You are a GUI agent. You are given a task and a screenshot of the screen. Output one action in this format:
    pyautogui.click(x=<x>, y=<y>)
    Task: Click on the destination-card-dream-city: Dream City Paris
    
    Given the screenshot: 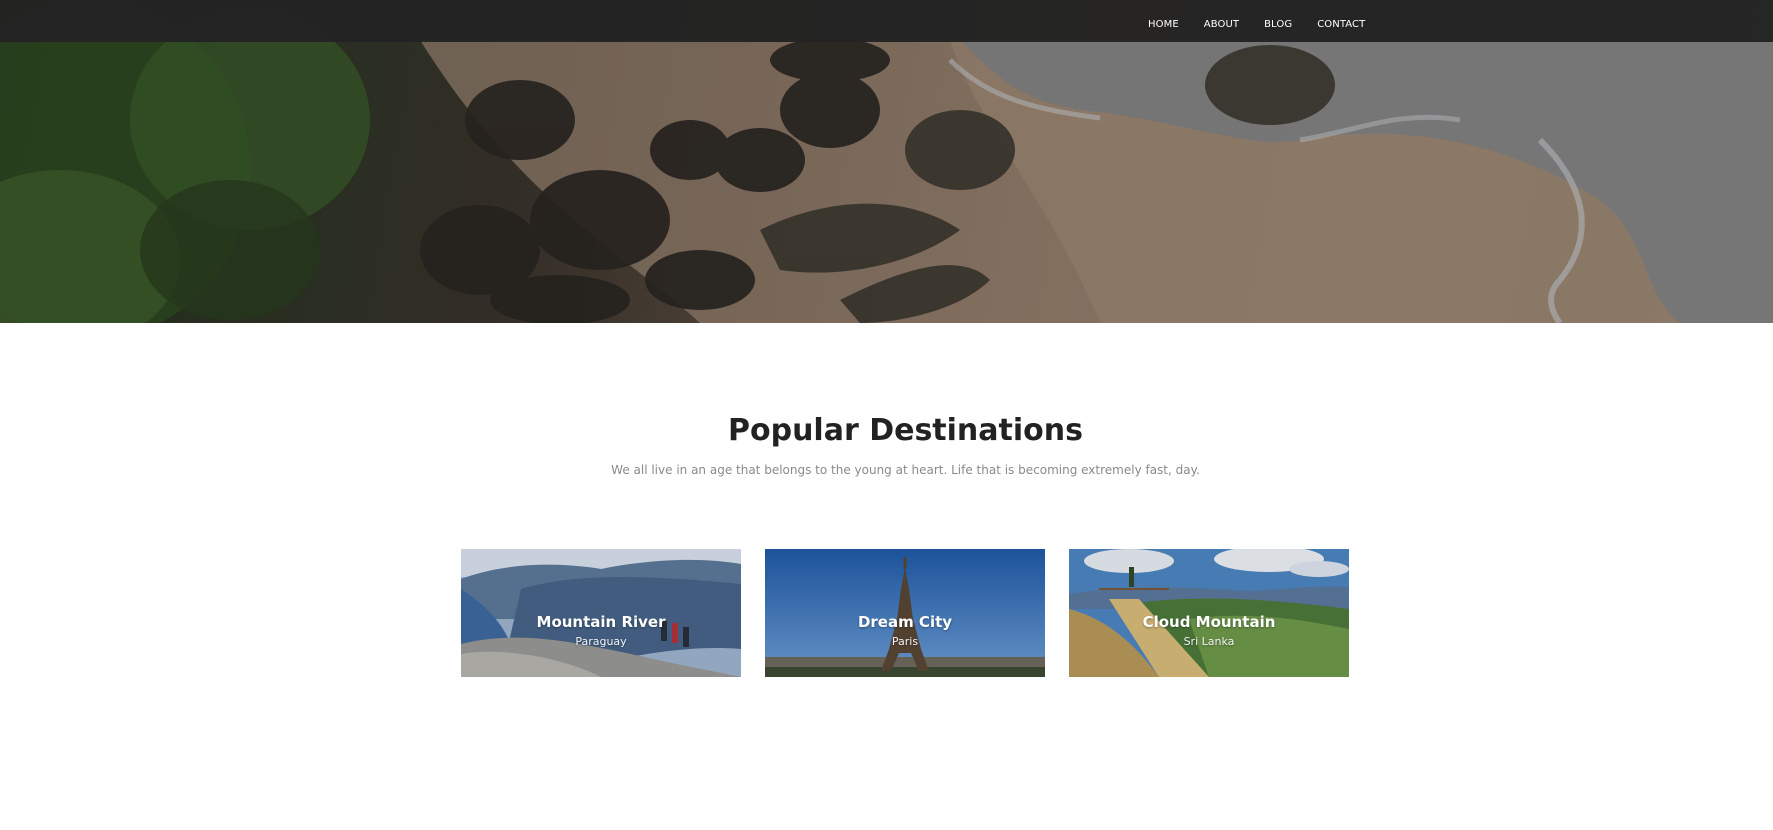 What is the action you would take?
    pyautogui.click(x=905, y=613)
    